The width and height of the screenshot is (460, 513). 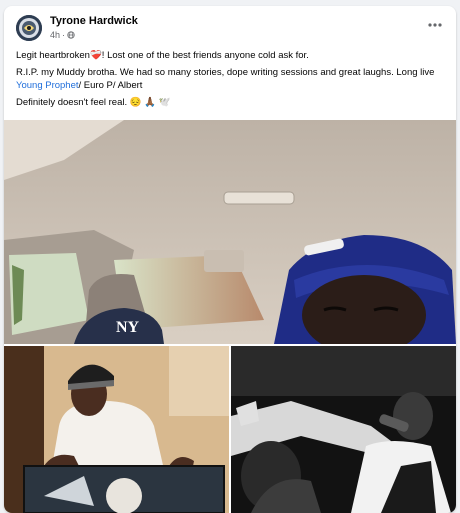 I want to click on more-options-button, so click(x=435, y=25).